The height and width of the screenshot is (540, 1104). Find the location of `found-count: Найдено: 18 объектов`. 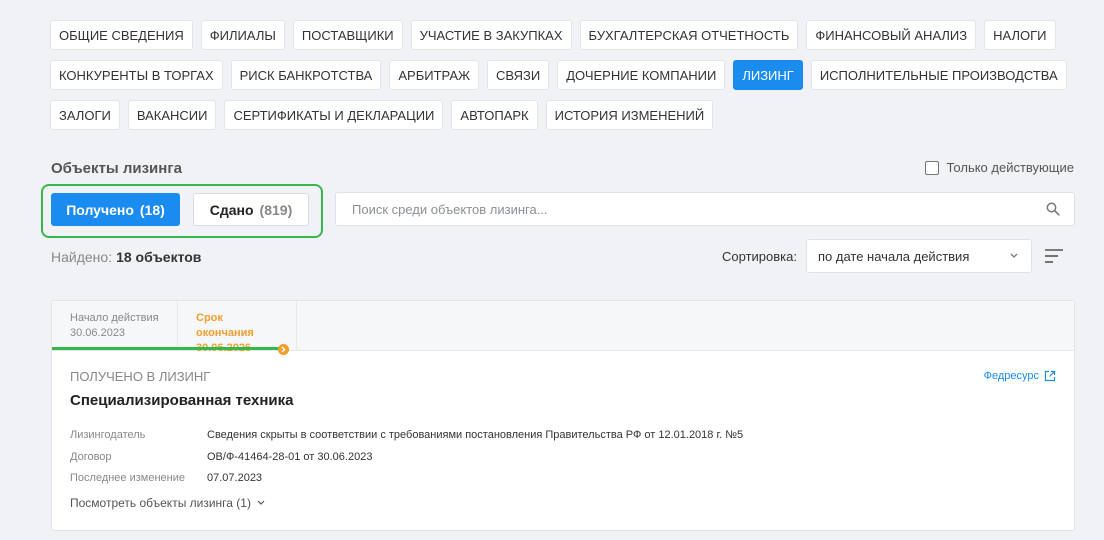

found-count: Найдено: 18 объектов is located at coordinates (126, 257).